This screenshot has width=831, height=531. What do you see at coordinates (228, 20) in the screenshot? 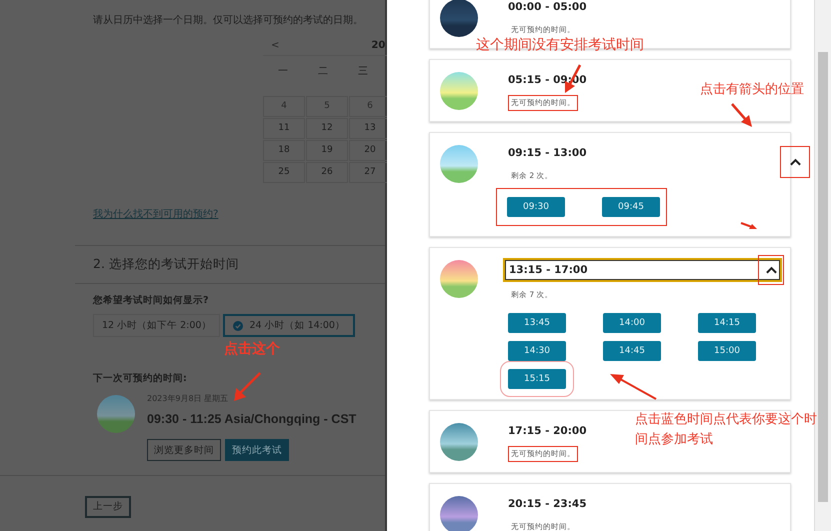
I see `instruction-text: 请从日历中选择一个日期。仅可以选择可预约的考试的日期。` at bounding box center [228, 20].